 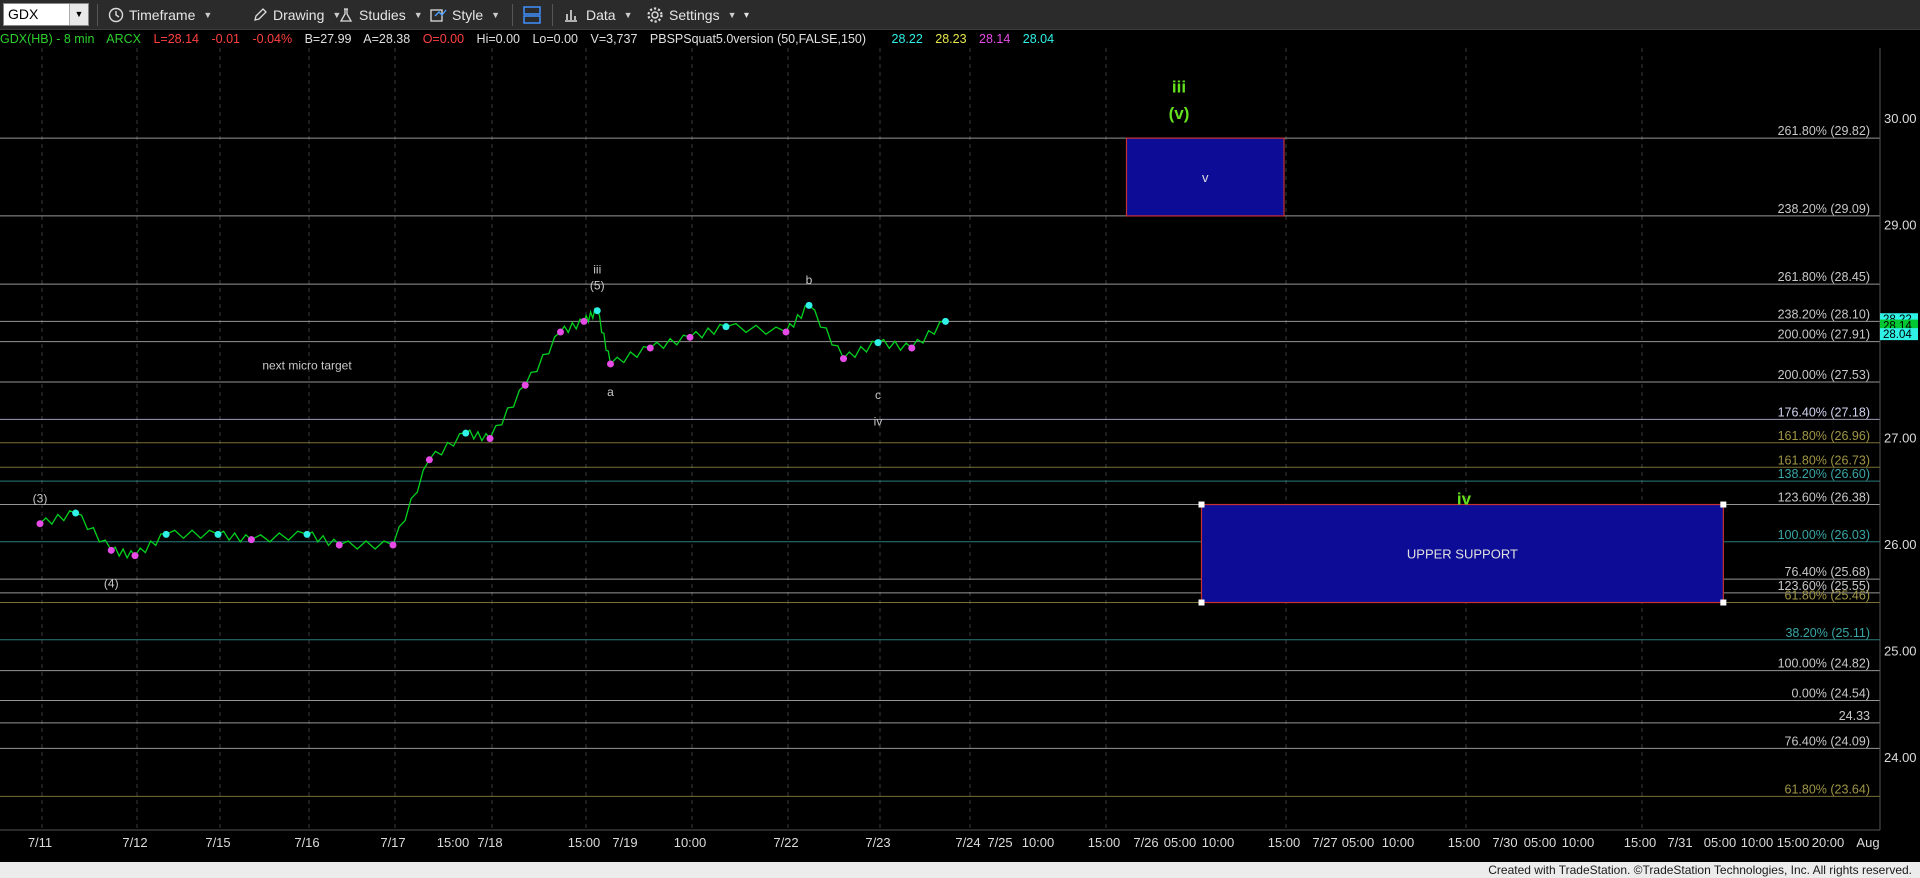 I want to click on more-options-button: ▾, so click(x=746, y=15).